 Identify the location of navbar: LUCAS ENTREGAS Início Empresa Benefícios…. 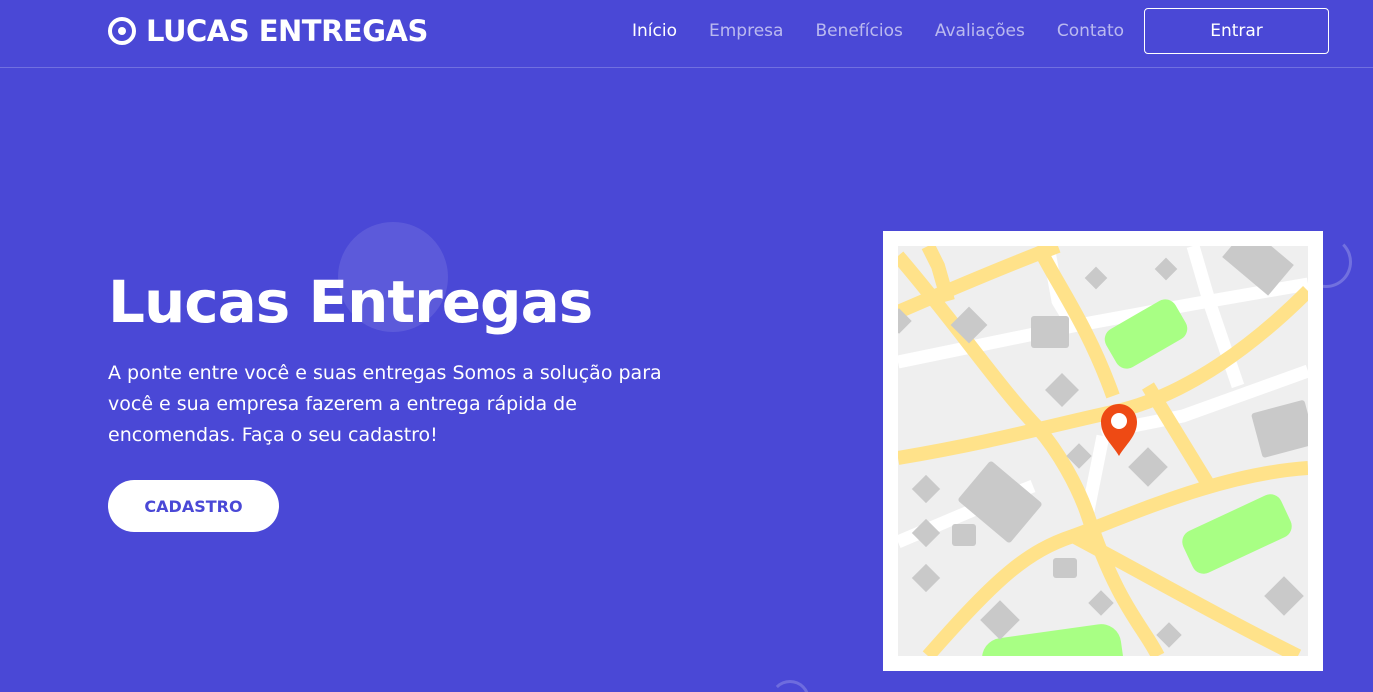
(686, 34).